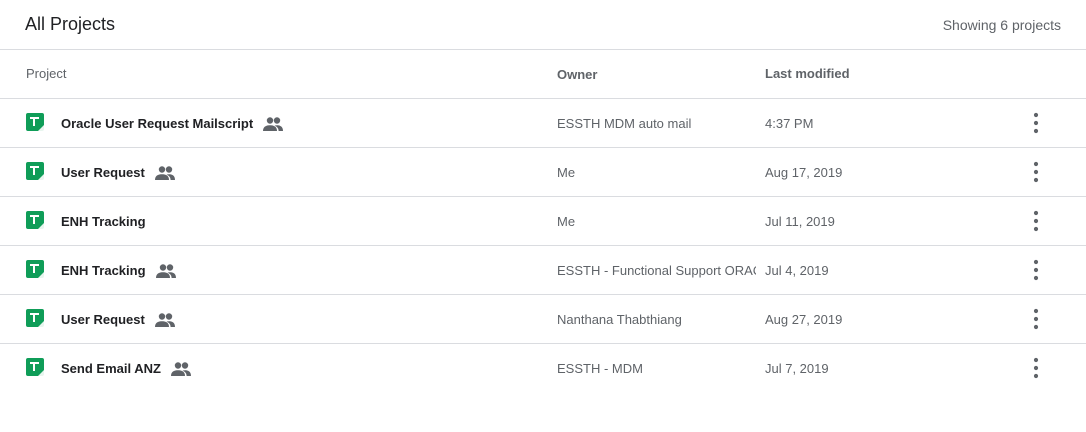  I want to click on project-row: User Request Me Aug 17, 2019, so click(543, 172).